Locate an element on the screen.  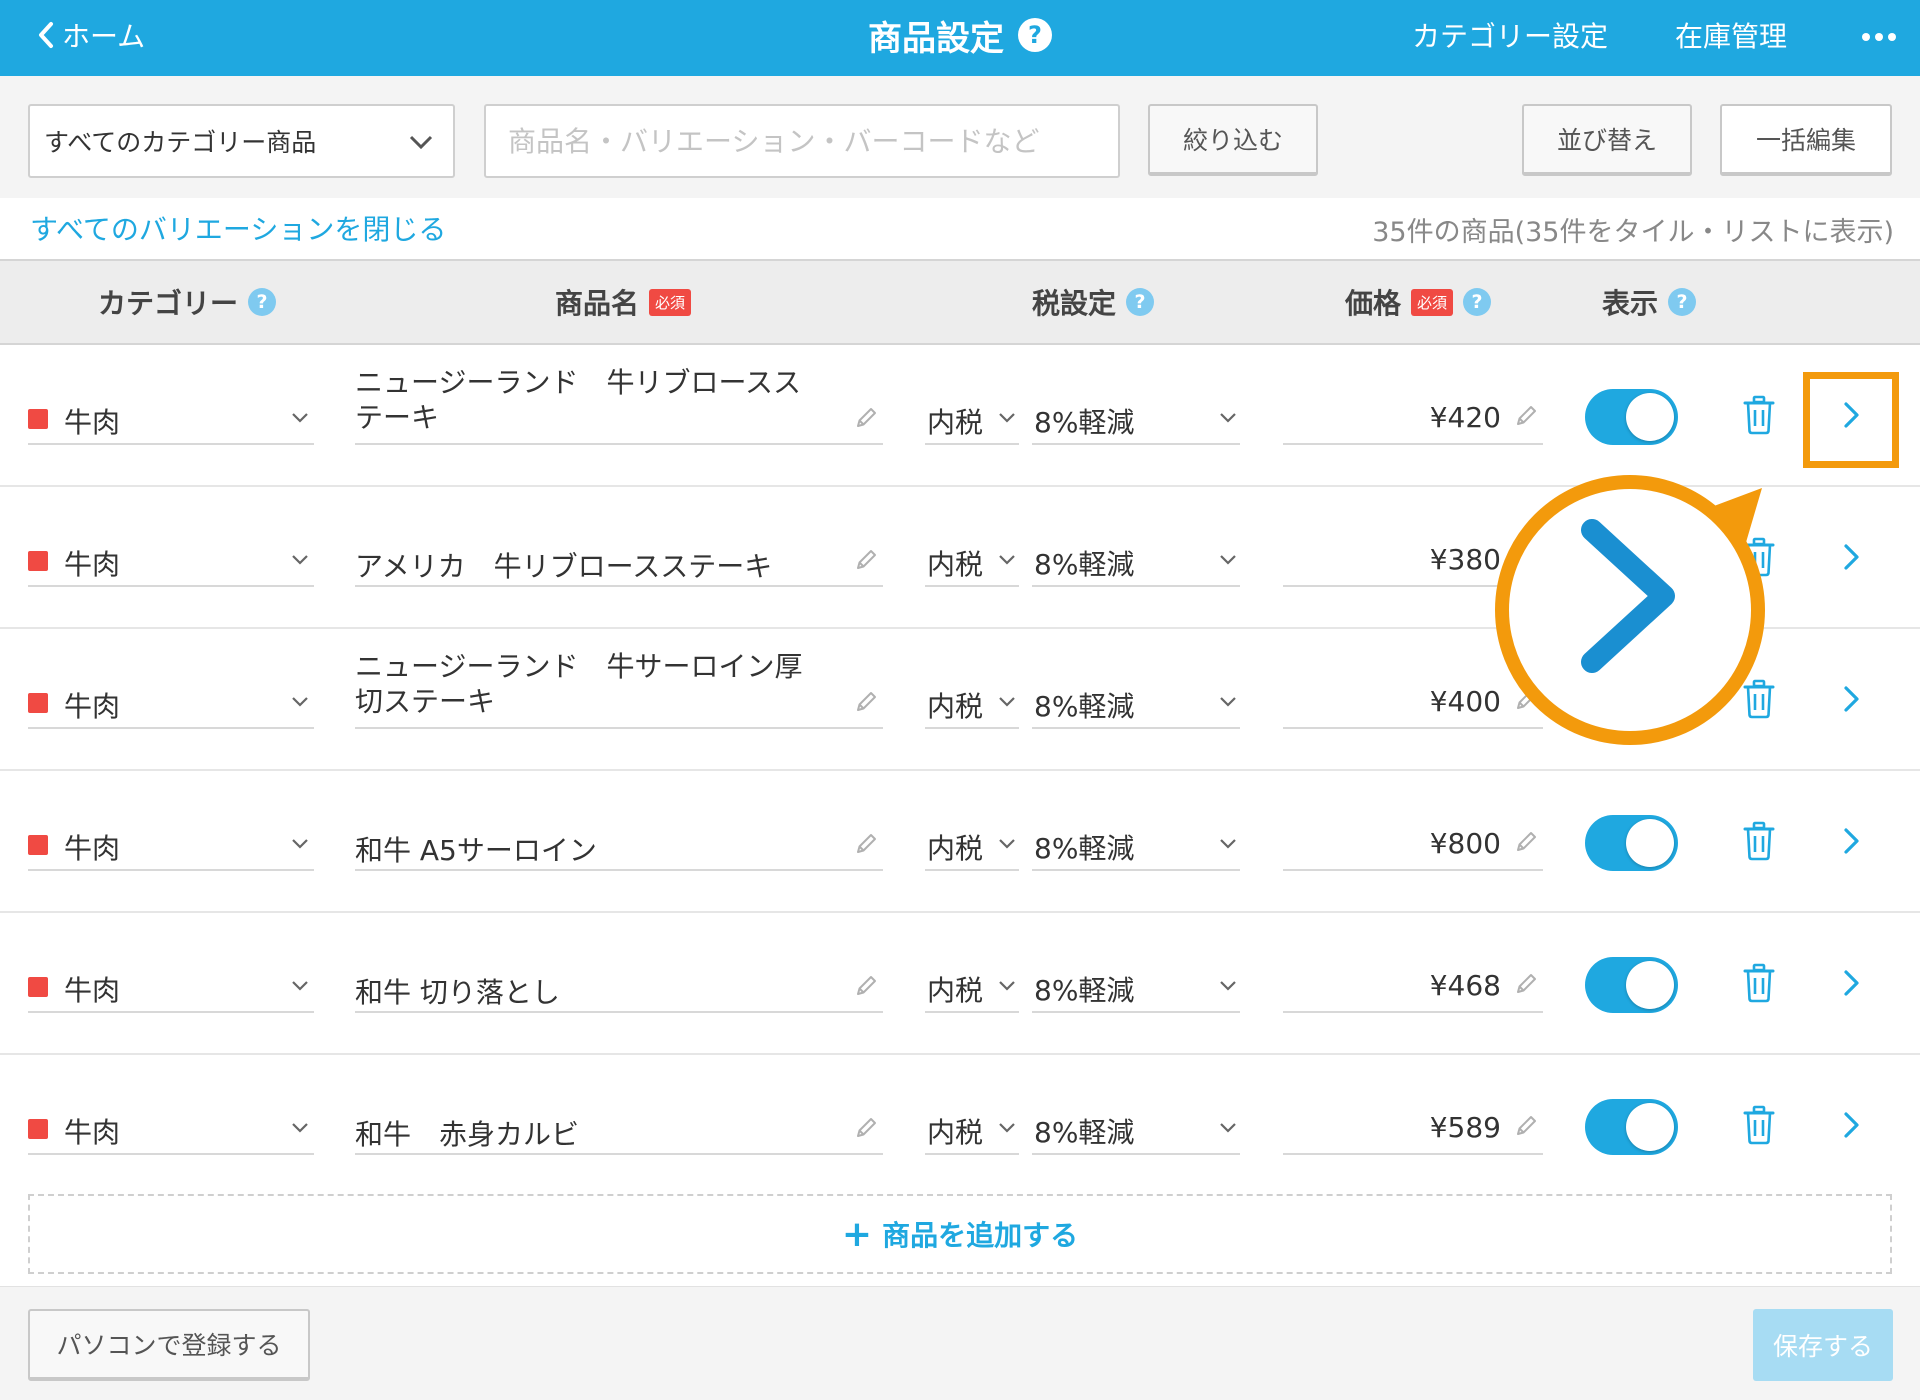
price-field: ¥420 is located at coordinates (1413, 419).